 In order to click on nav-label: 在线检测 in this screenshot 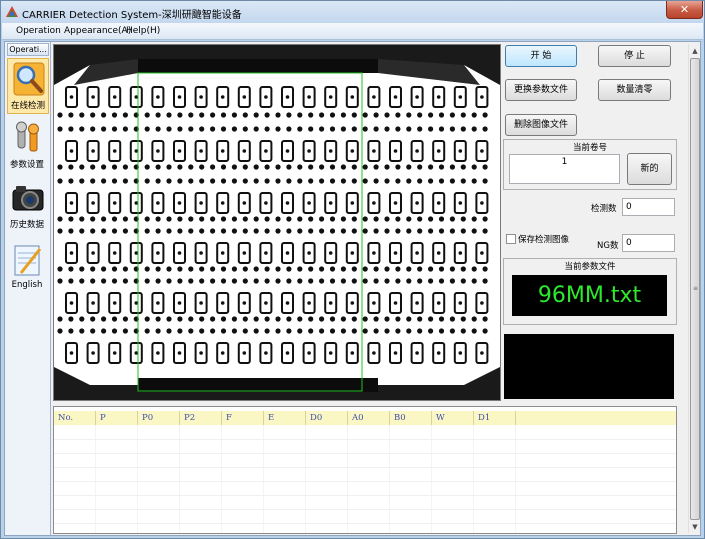, I will do `click(27, 106)`.